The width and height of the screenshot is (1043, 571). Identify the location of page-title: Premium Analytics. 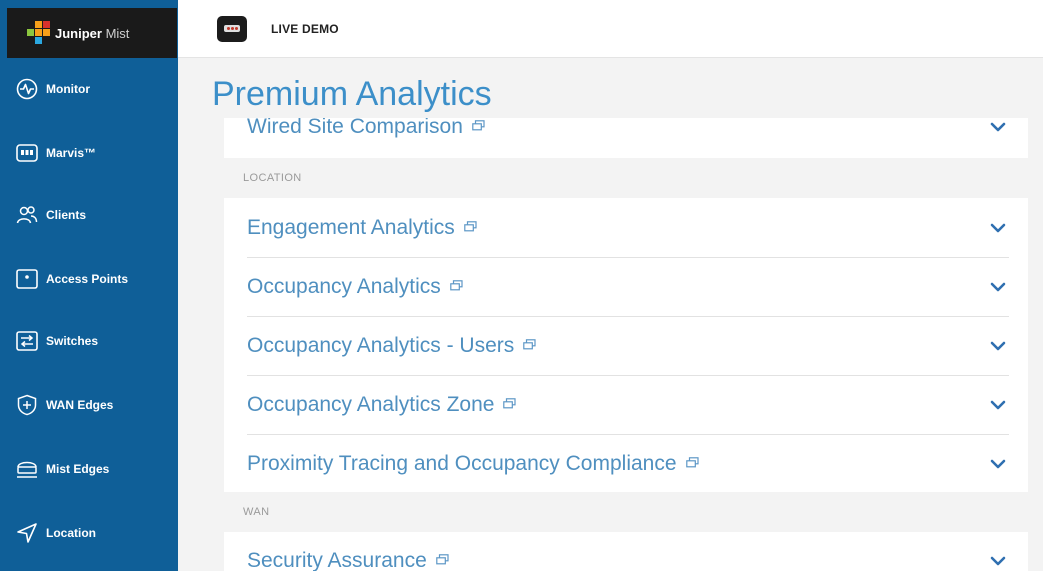
(352, 94).